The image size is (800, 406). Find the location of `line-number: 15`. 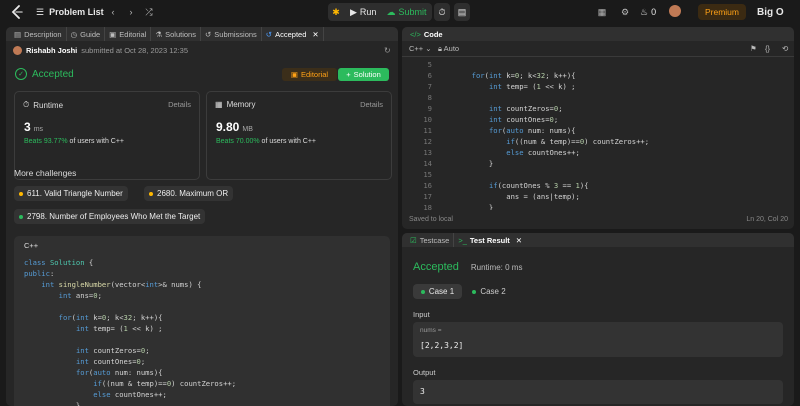

line-number: 15 is located at coordinates (427, 174).